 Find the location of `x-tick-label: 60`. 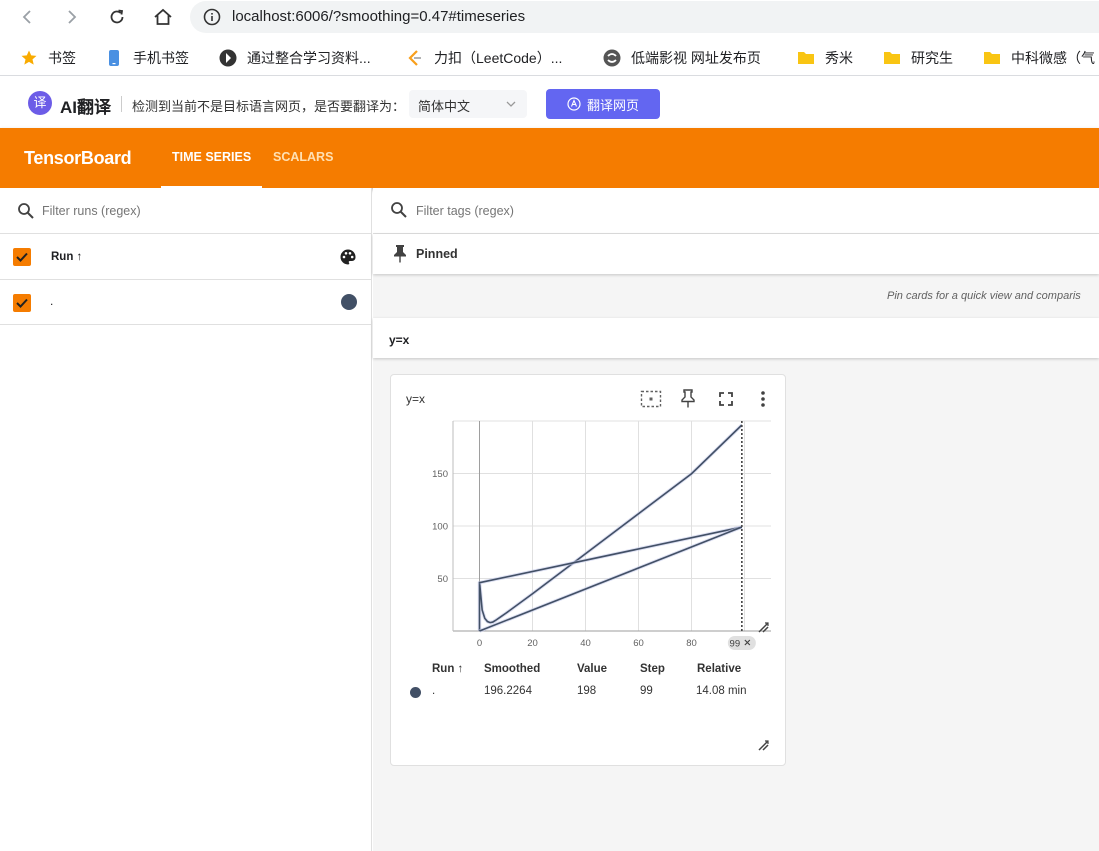

x-tick-label: 60 is located at coordinates (638, 643).